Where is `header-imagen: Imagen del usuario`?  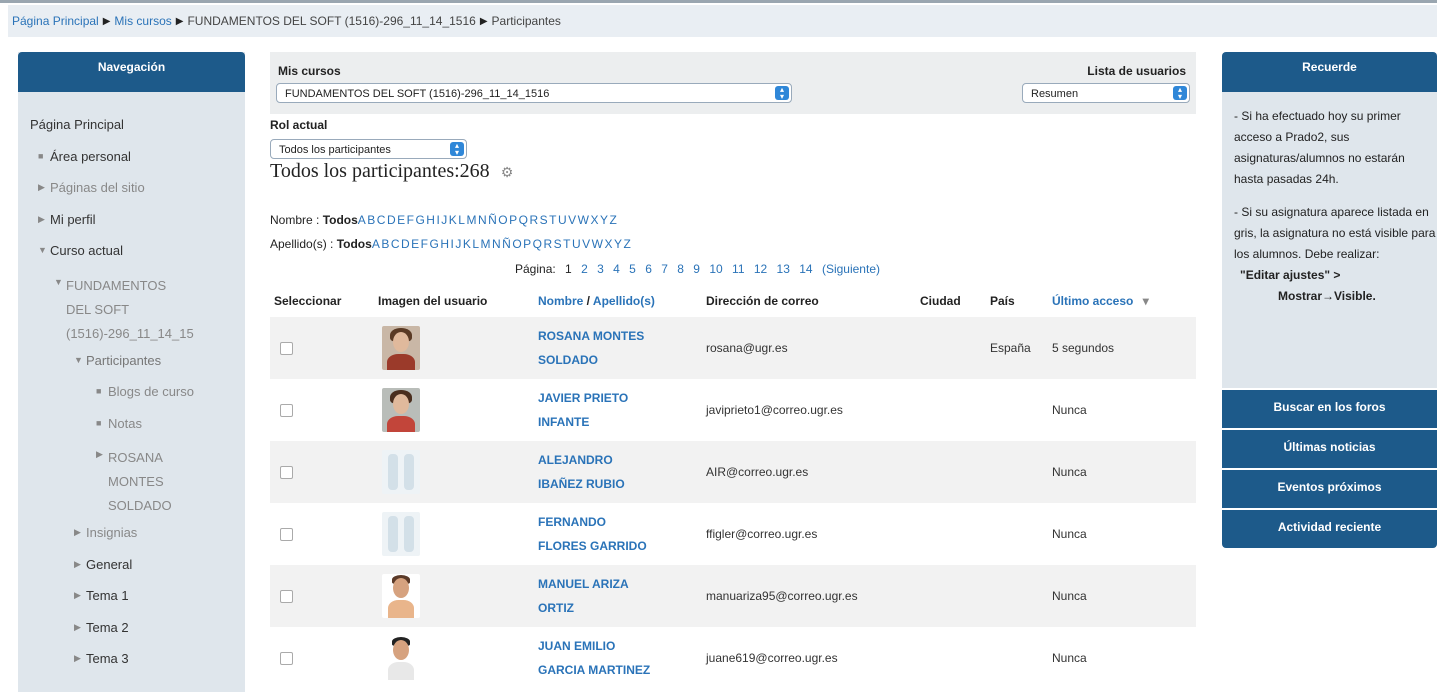
header-imagen: Imagen del usuario is located at coordinates (433, 301).